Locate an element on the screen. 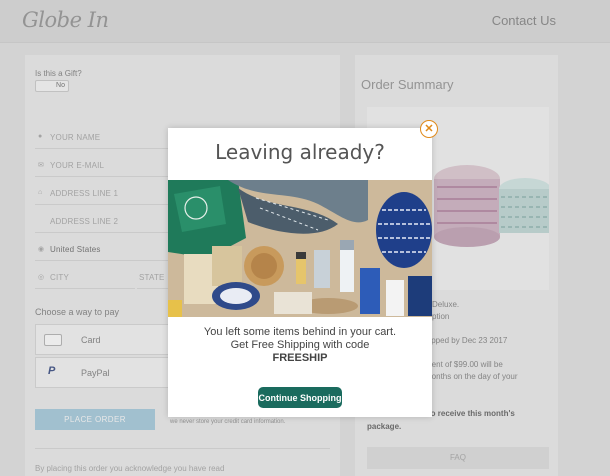 This screenshot has width=610, height=476. artisan-goods-illustration is located at coordinates (300, 248).